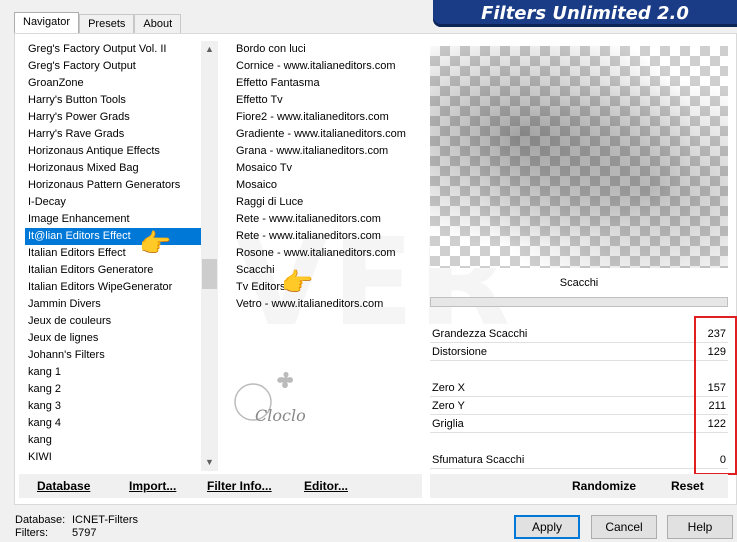 The height and width of the screenshot is (542, 737). Describe the element at coordinates (480, 334) in the screenshot. I see `param-label: Grandezza Scacchi` at that location.